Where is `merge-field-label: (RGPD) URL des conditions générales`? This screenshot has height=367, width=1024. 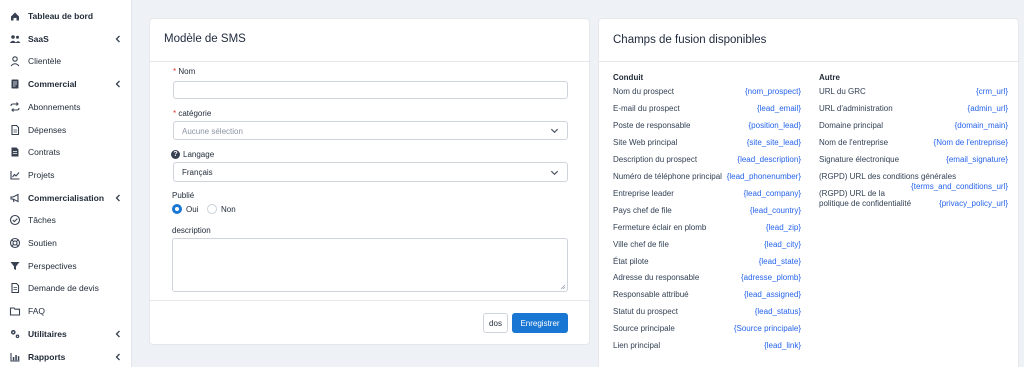 merge-field-label: (RGPD) URL des conditions générales is located at coordinates (888, 176).